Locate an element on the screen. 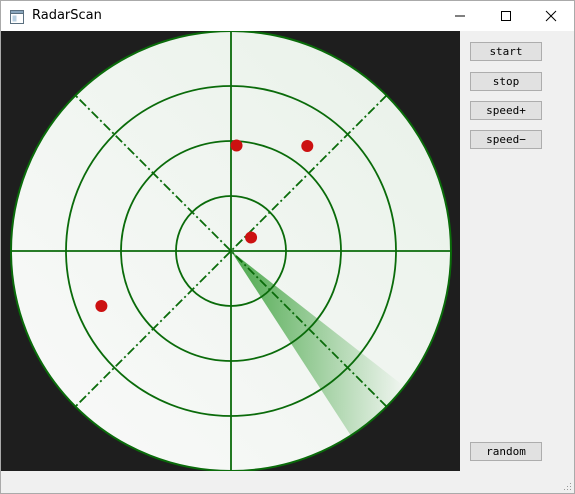 This screenshot has height=494, width=575. window-title: RadarScan is located at coordinates (67, 15).